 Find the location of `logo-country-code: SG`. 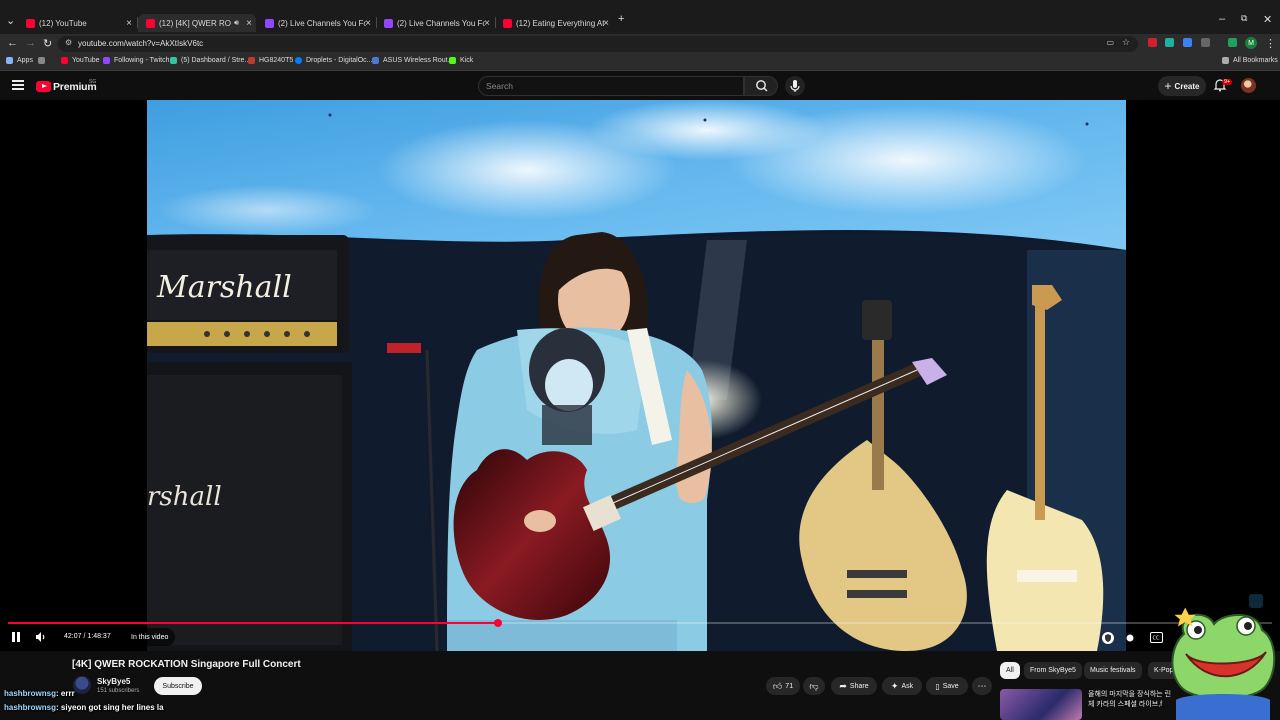

logo-country-code: SG is located at coordinates (93, 82).